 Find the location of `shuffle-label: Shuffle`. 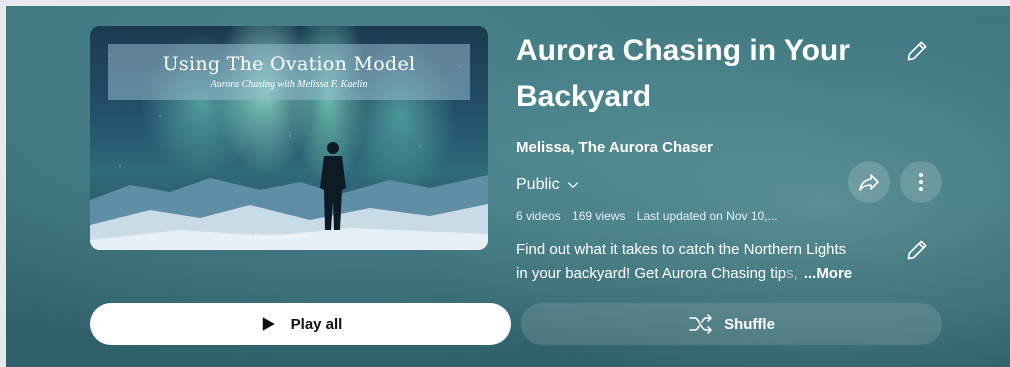

shuffle-label: Shuffle is located at coordinates (749, 324).